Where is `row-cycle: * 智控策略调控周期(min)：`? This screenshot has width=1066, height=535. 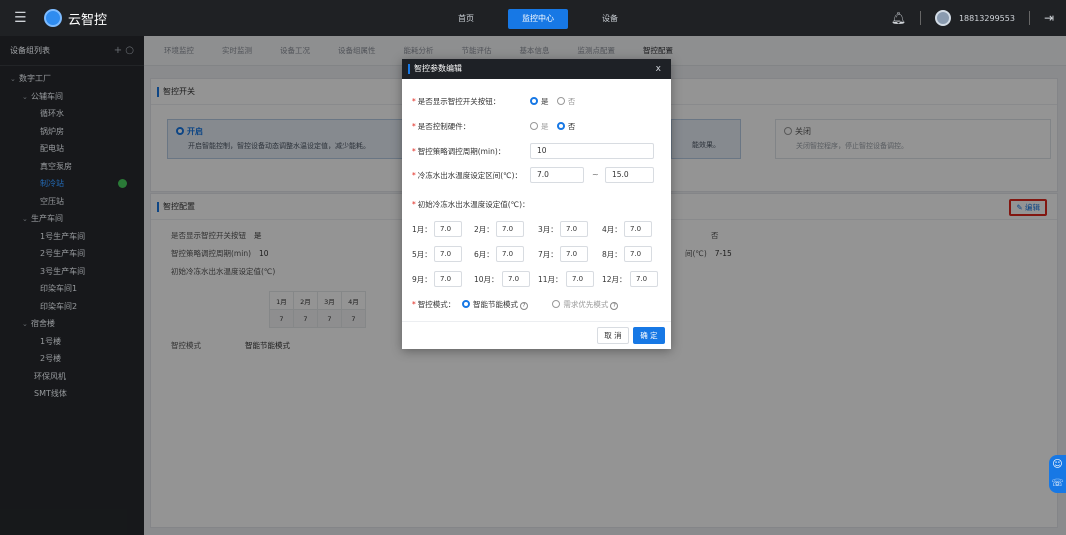 row-cycle: * 智控策略调控周期(min)： is located at coordinates (458, 151).